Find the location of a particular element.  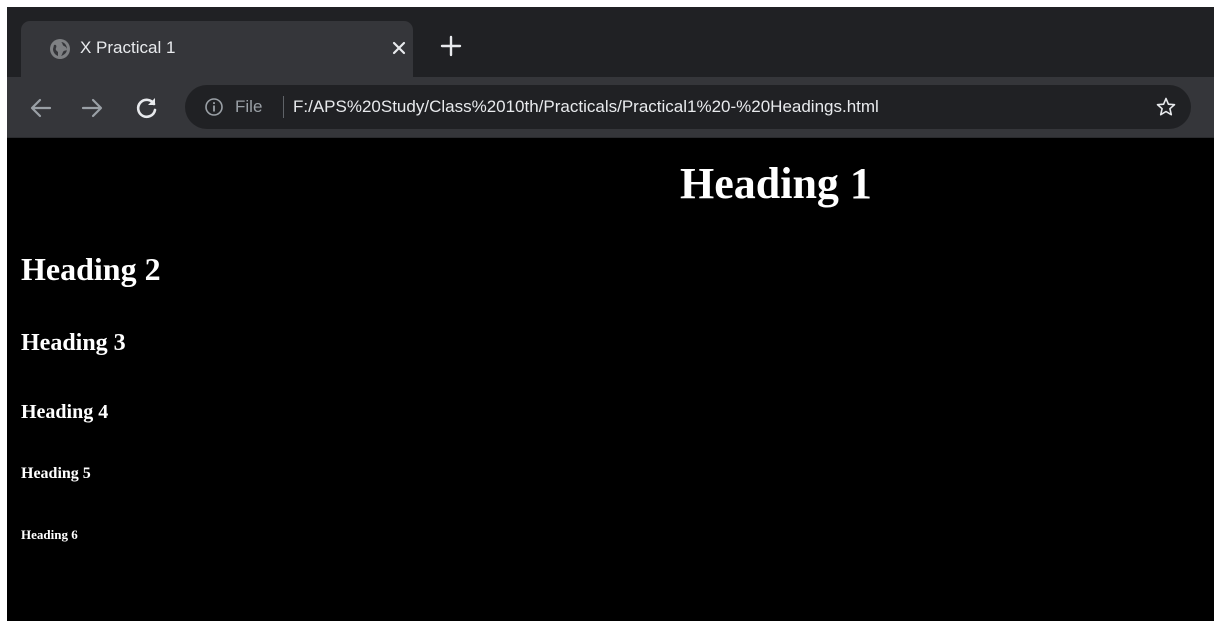

heading-3: Heading 3 is located at coordinates (73, 343).